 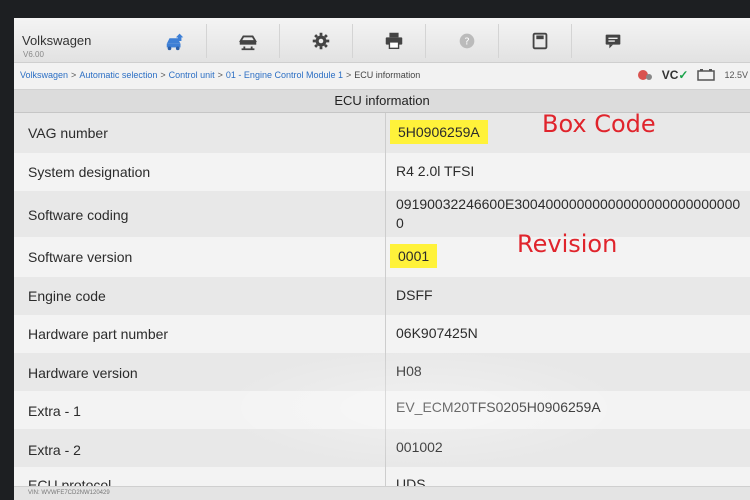 What do you see at coordinates (435, 171) in the screenshot?
I see `row-value: R4 2.0l TFSI` at bounding box center [435, 171].